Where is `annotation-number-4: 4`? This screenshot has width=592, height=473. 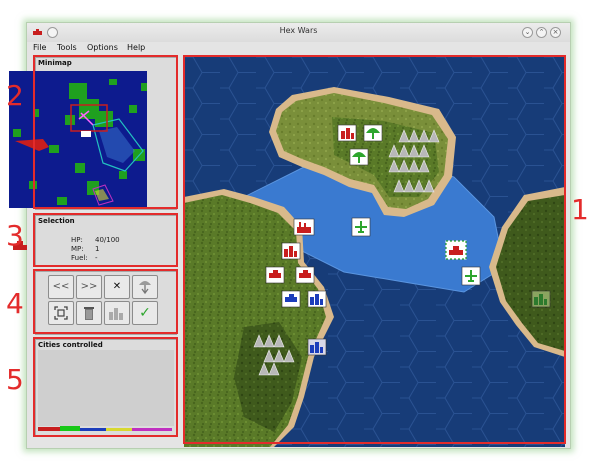 annotation-number-4: 4 is located at coordinates (15, 303).